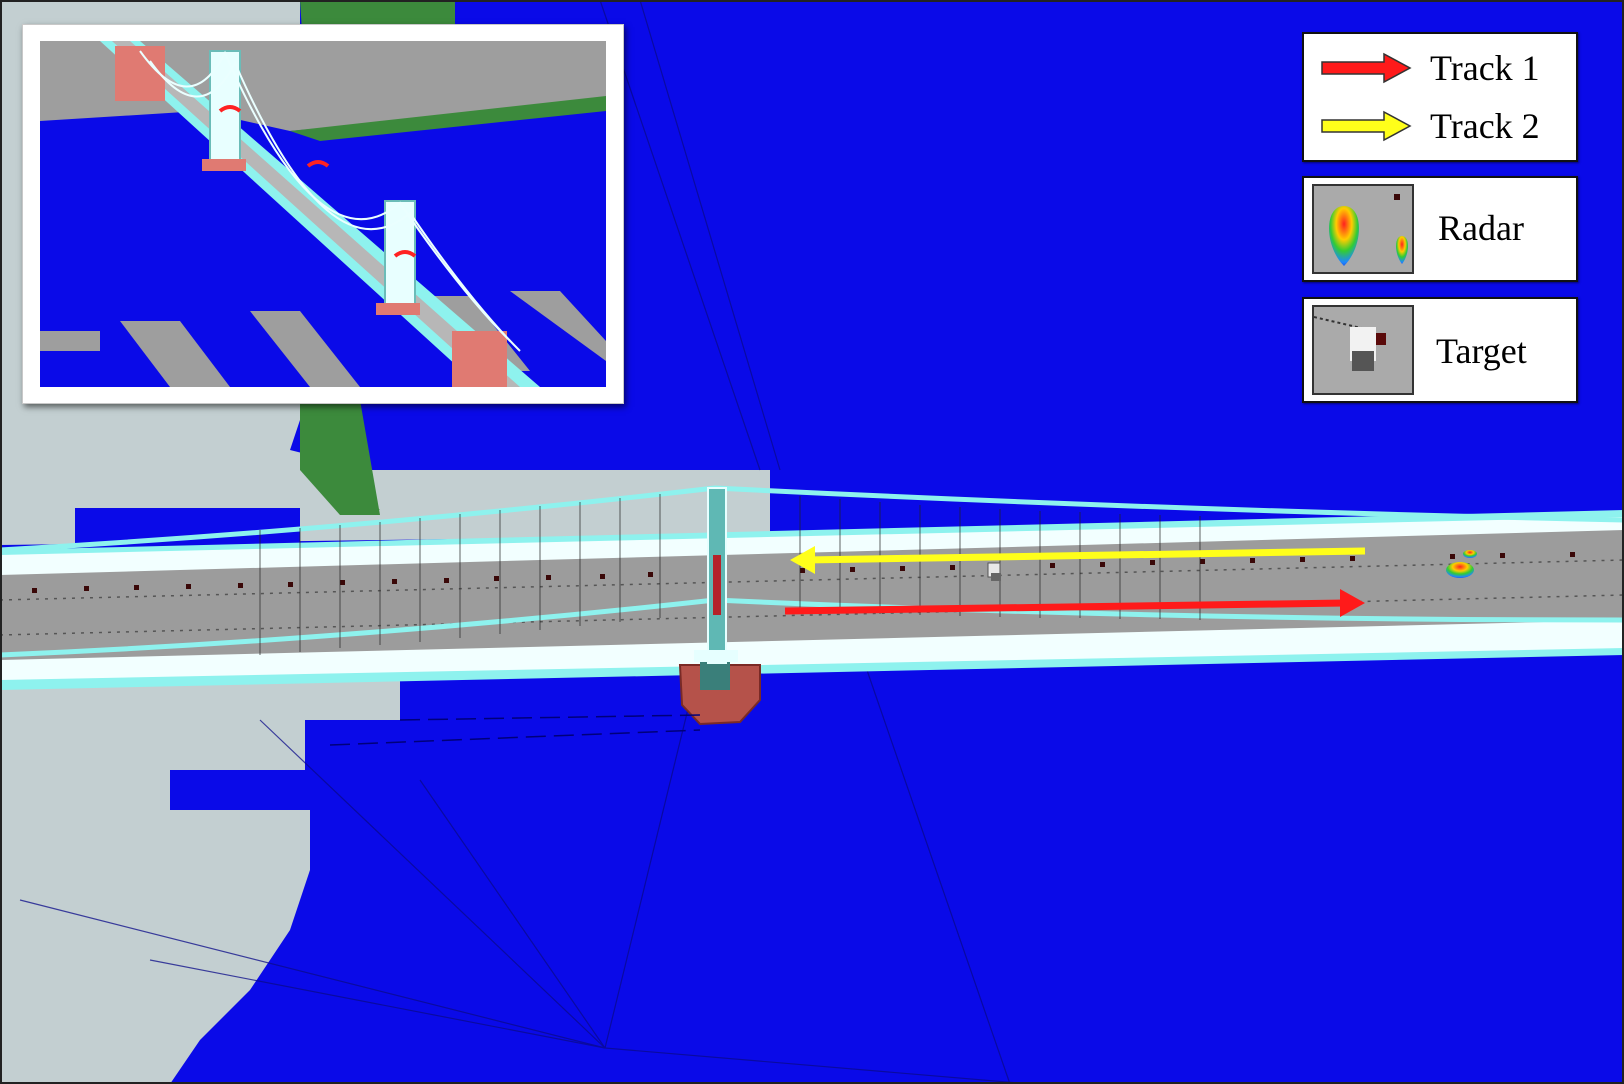  What do you see at coordinates (1363, 350) in the screenshot?
I see `target-cube-icon` at bounding box center [1363, 350].